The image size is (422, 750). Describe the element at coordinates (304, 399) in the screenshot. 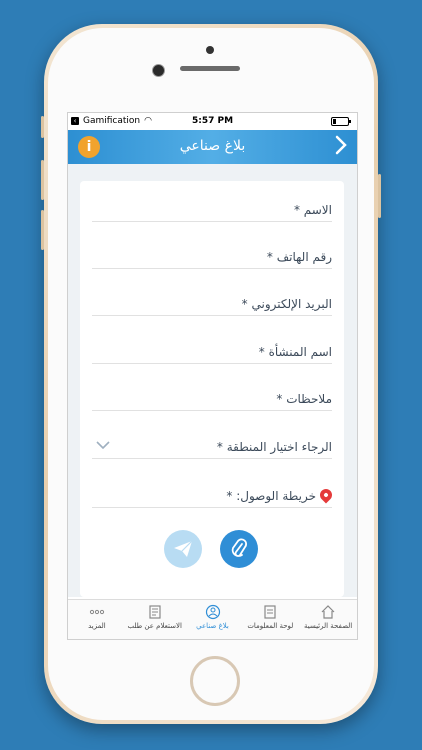

I see `notes-label: ملاحظات *` at that location.